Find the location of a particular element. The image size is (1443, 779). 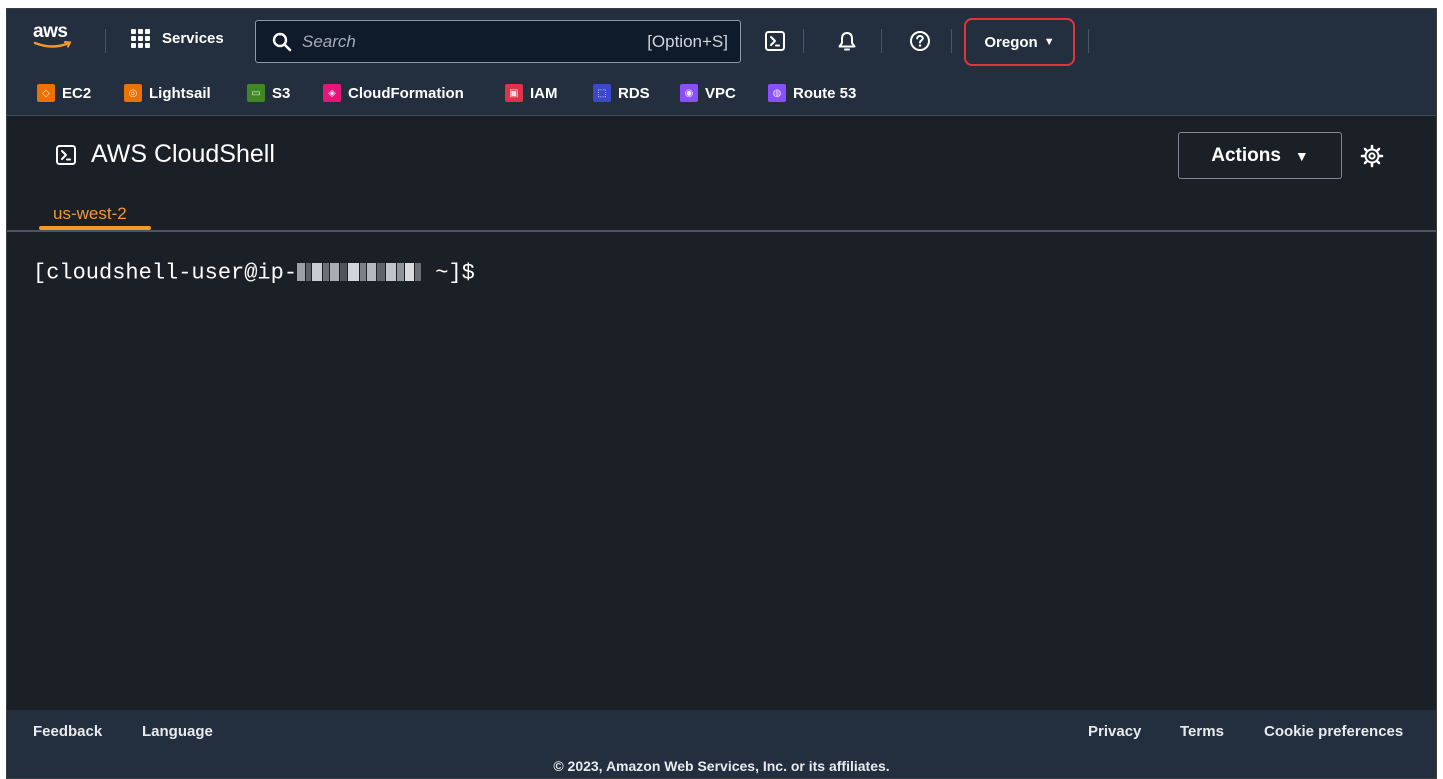

shell-prompt: [cloudshell-user@ip- ~]$ is located at coordinates (254, 272).